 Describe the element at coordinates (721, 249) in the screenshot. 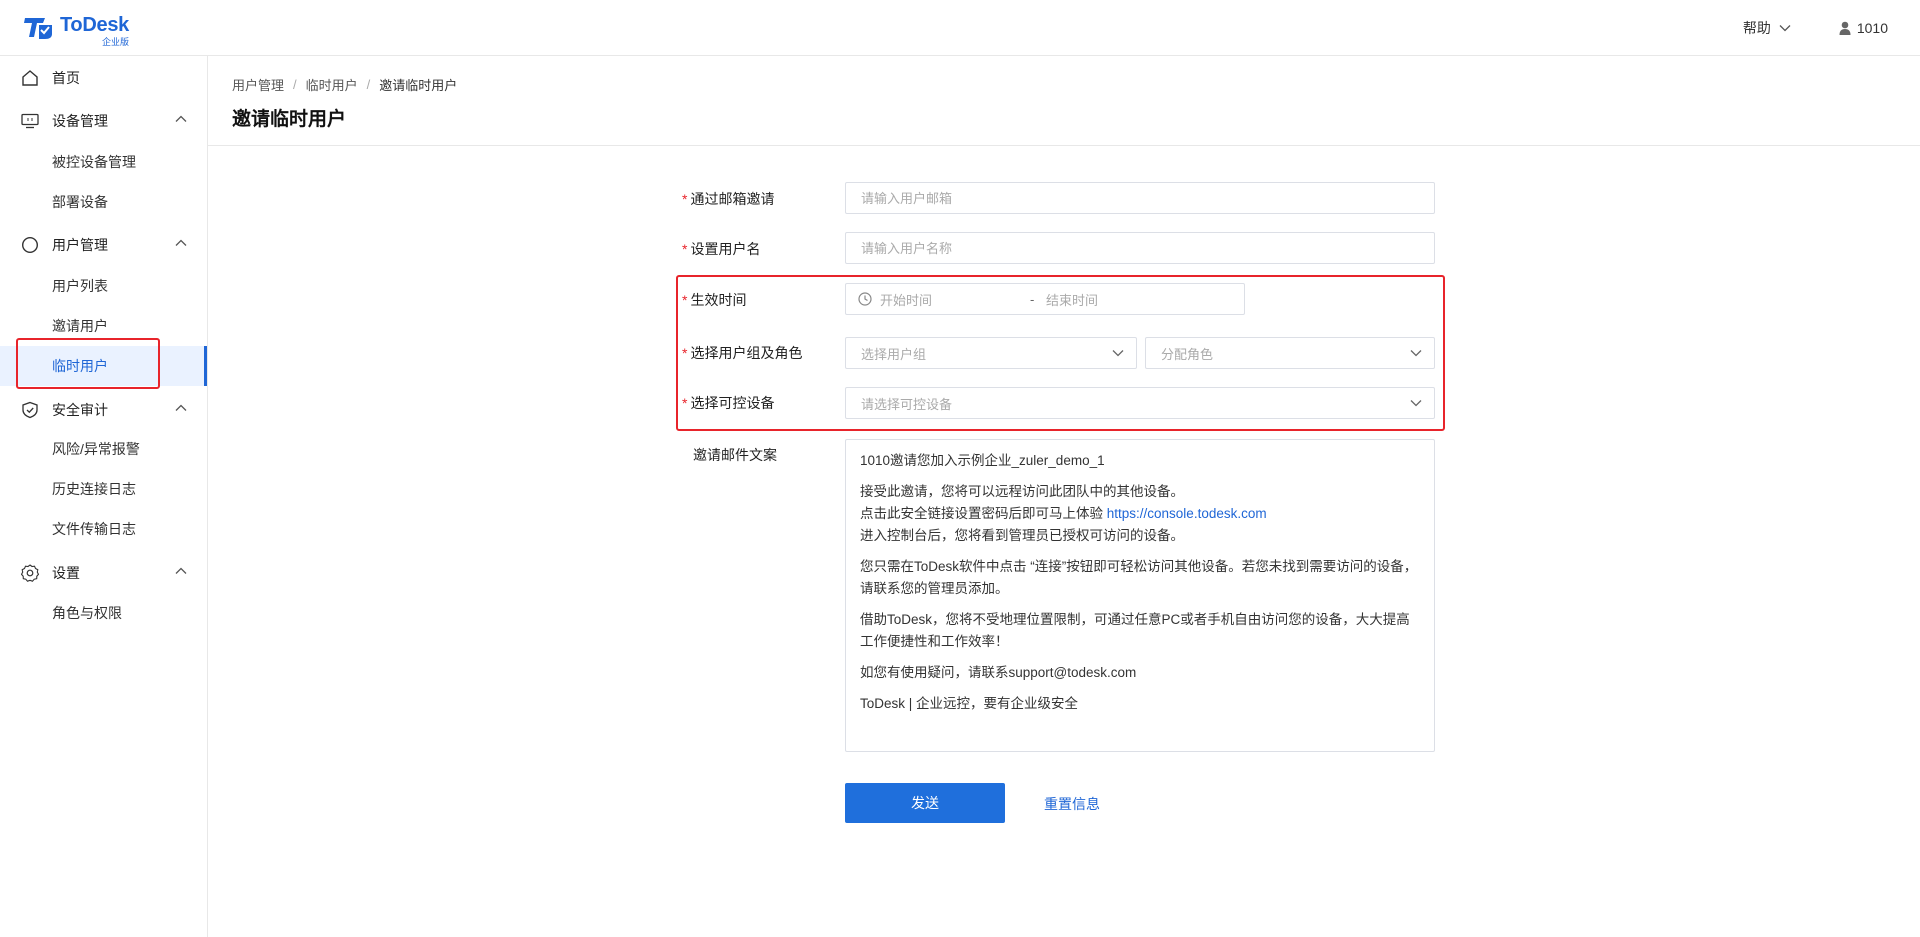

I see `username-label: * 设置用户名` at that location.